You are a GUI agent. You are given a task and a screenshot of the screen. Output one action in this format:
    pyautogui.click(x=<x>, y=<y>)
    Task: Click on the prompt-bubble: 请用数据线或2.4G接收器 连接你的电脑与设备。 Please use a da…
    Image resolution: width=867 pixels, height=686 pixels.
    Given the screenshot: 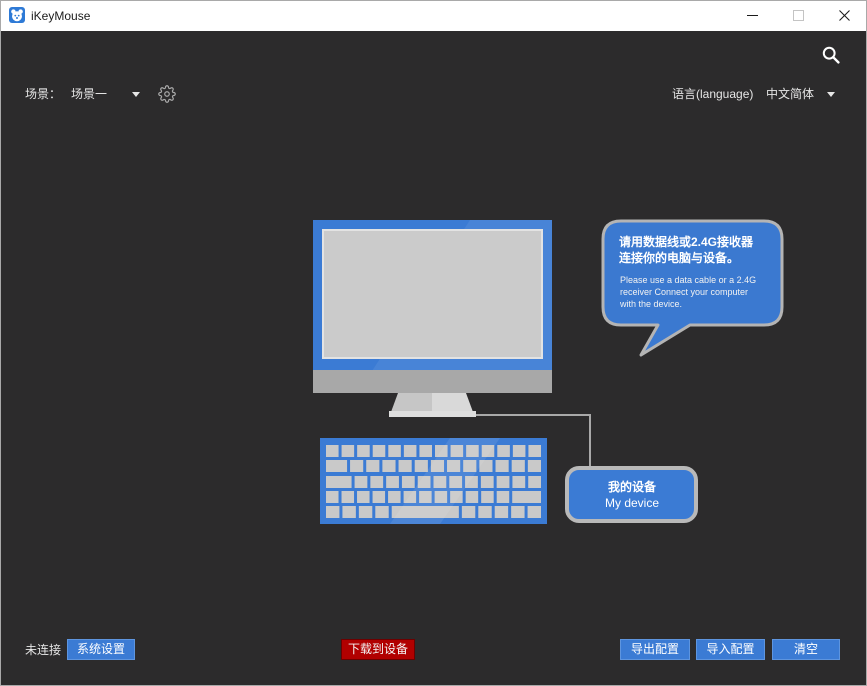 What is the action you would take?
    pyautogui.click(x=692, y=288)
    